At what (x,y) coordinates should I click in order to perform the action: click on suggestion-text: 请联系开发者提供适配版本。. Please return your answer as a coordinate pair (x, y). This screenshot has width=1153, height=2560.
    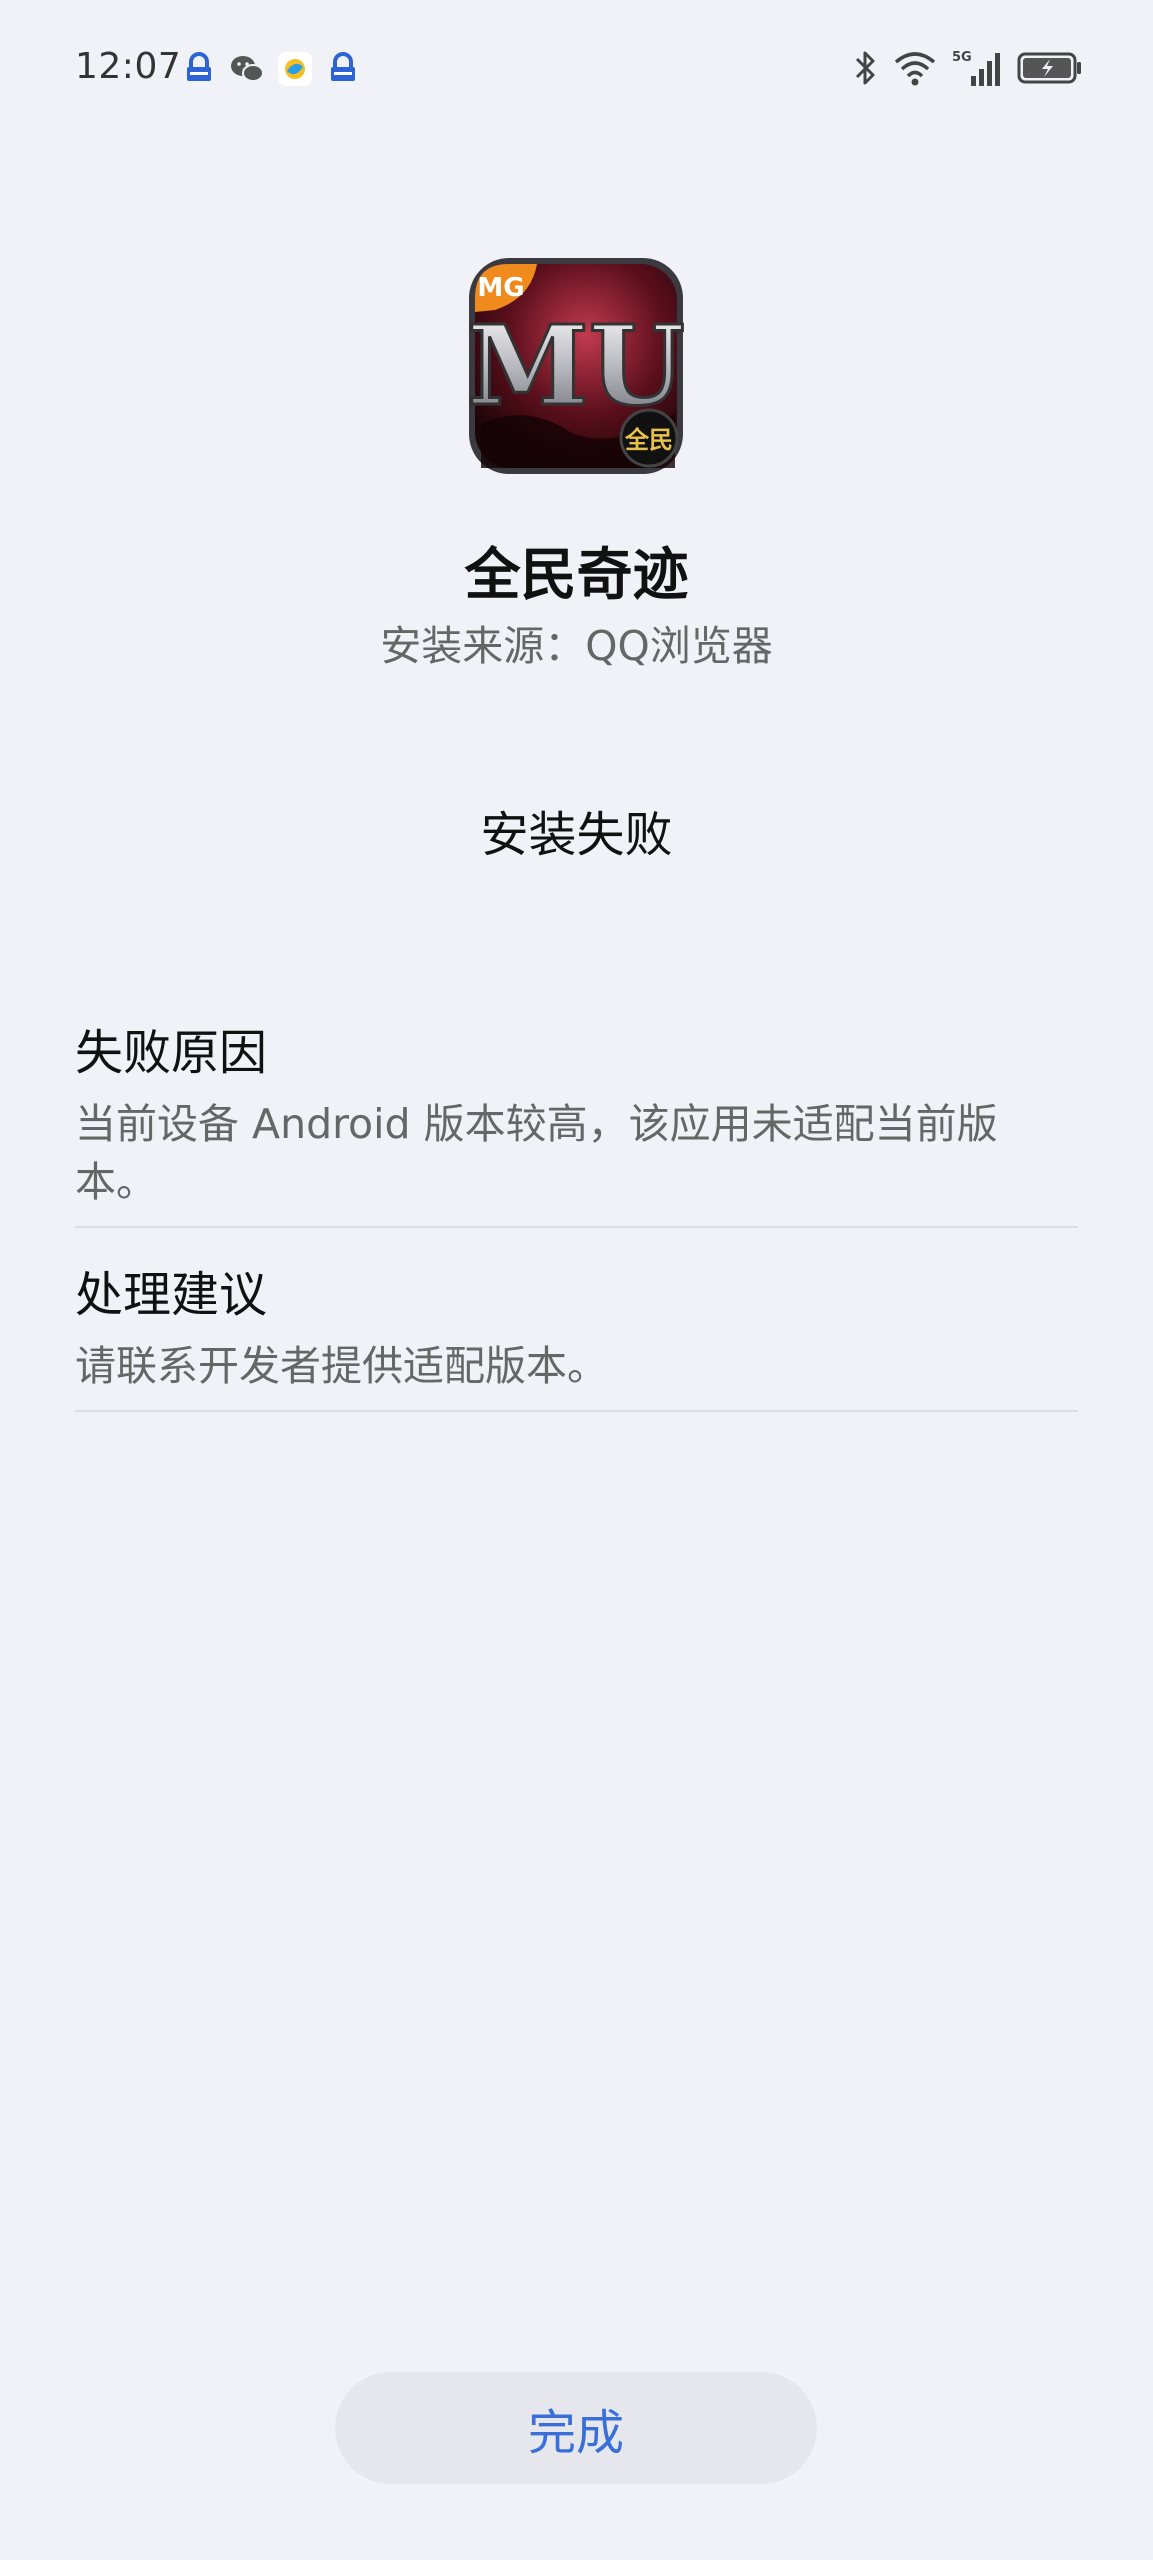
    Looking at the image, I should click on (341, 1366).